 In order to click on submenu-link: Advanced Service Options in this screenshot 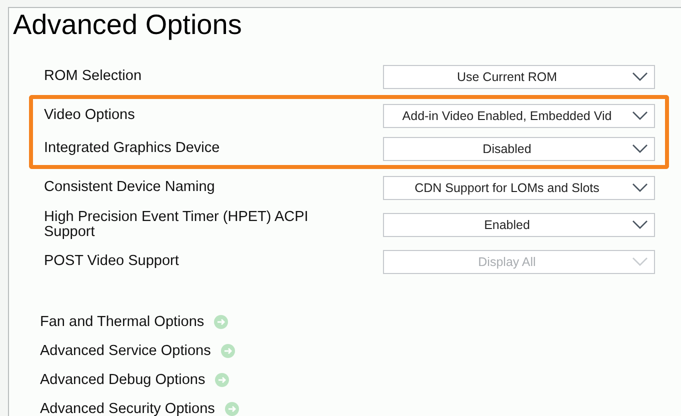, I will do `click(125, 351)`.